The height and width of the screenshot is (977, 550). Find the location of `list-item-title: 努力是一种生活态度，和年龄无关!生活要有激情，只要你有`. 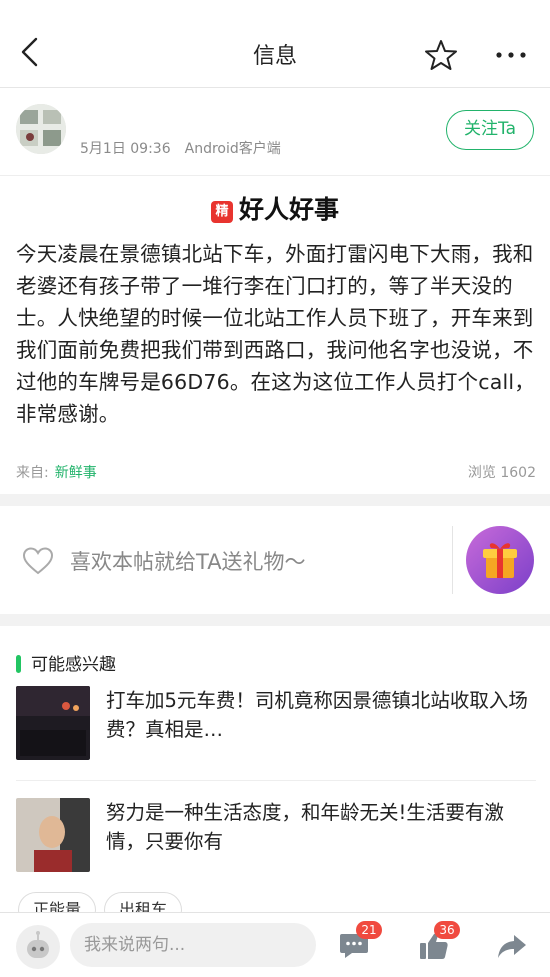

list-item-title: 努力是一种生活态度，和年龄无关!生活要有激情，只要你有 is located at coordinates (305, 827).